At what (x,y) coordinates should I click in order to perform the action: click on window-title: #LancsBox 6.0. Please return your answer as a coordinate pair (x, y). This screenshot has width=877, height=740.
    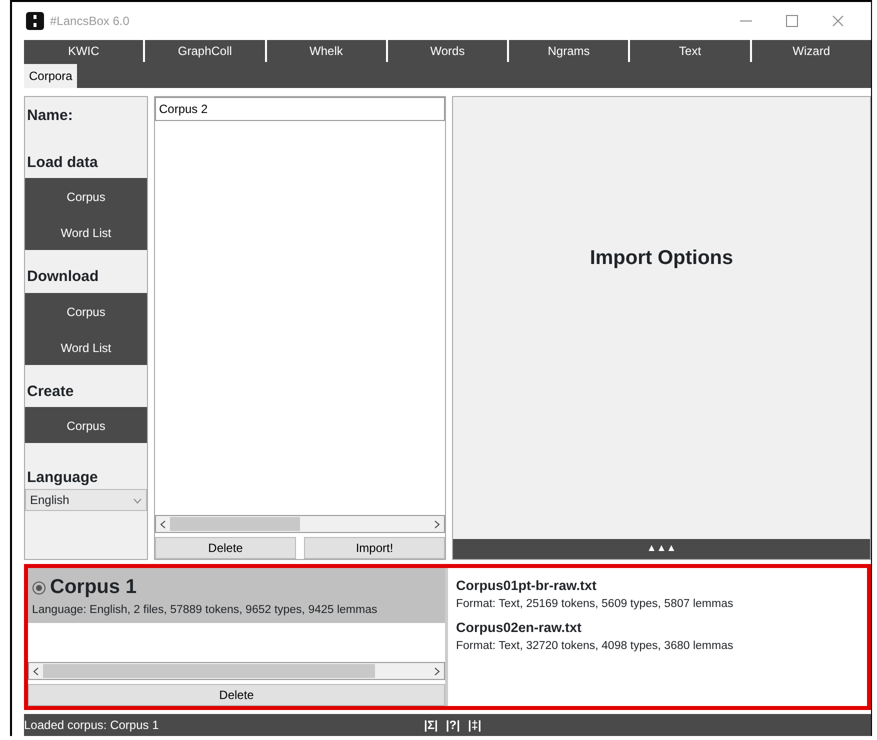
    Looking at the image, I should click on (90, 21).